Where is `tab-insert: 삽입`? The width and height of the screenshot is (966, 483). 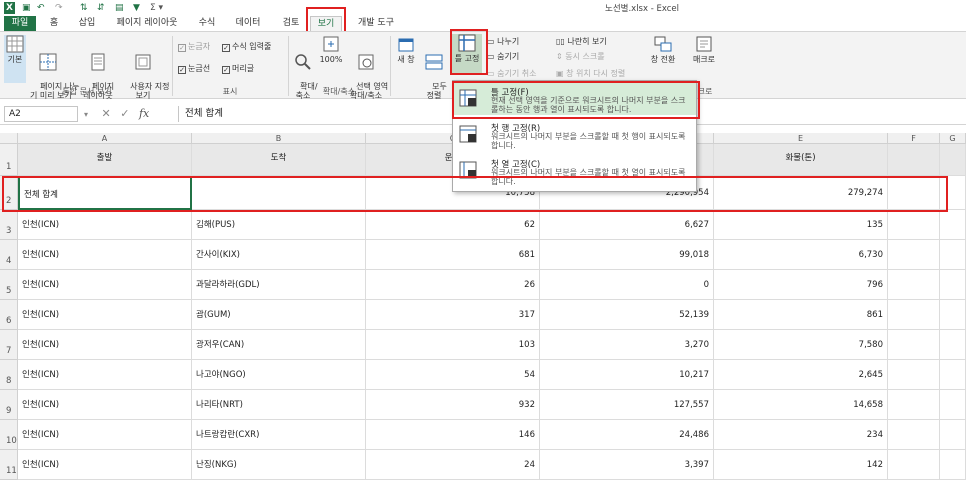
tab-insert: 삽입 is located at coordinates (87, 23).